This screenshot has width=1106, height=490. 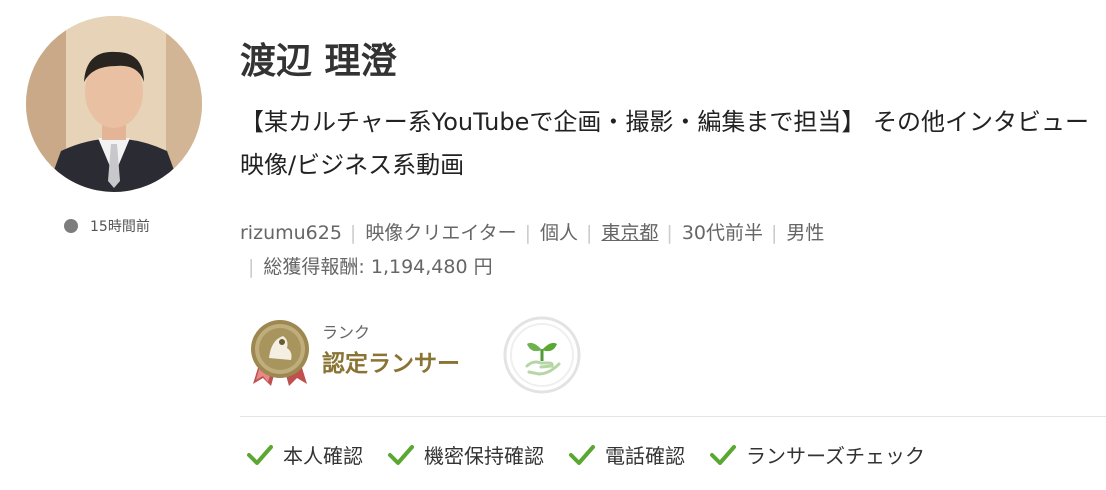 I want to click on verification-label: 電話確認, so click(x=645, y=456).